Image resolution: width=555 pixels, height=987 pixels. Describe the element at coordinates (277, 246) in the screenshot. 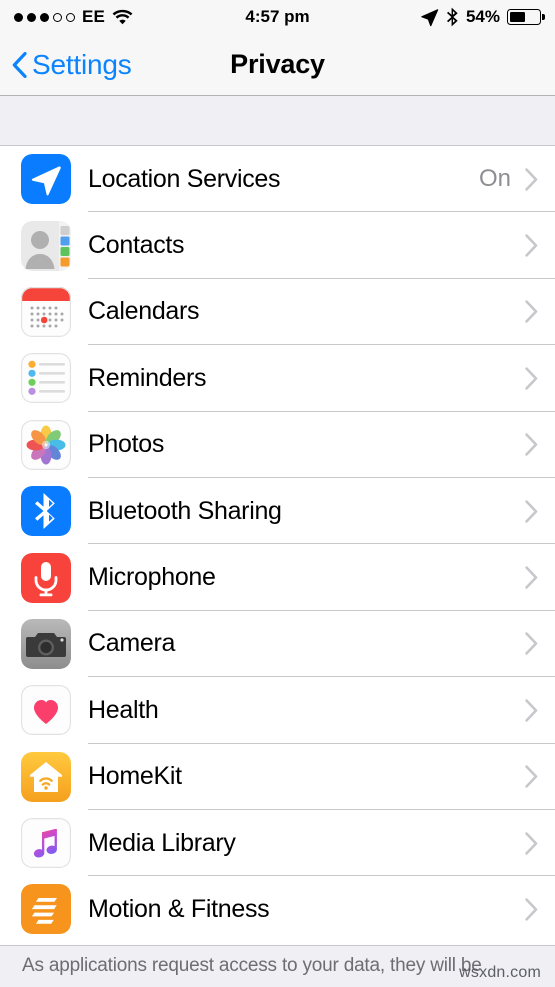

I see `list-item: Contacts` at that location.